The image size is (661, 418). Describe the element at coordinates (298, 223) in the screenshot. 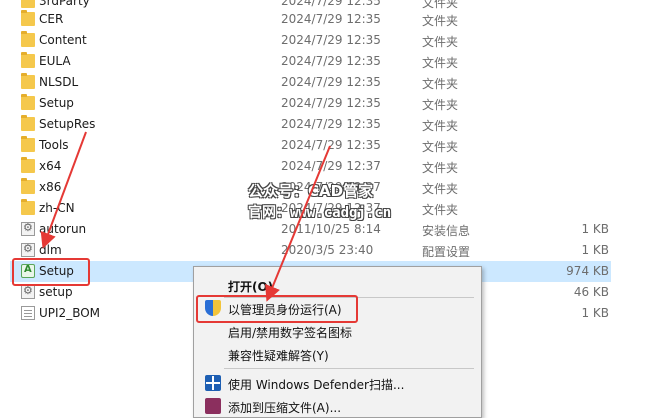

I see `arrow-to-run-as-admin` at that location.